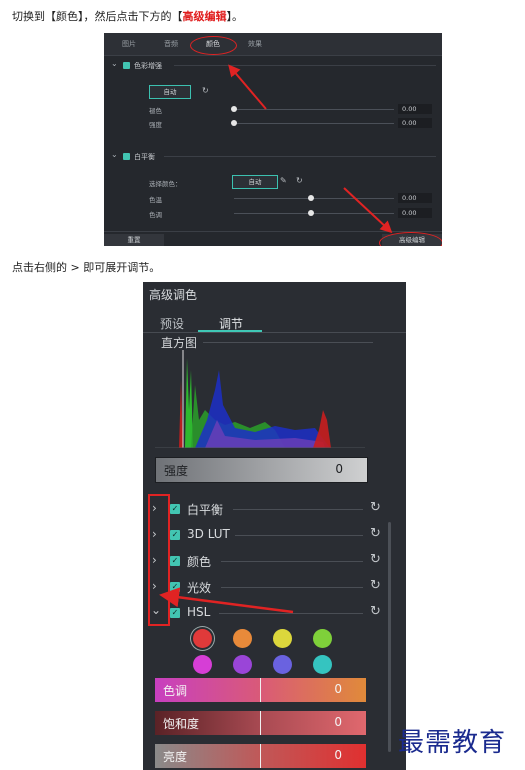  What do you see at coordinates (242, 638) in the screenshot?
I see `hue-swatch-orange` at bounding box center [242, 638].